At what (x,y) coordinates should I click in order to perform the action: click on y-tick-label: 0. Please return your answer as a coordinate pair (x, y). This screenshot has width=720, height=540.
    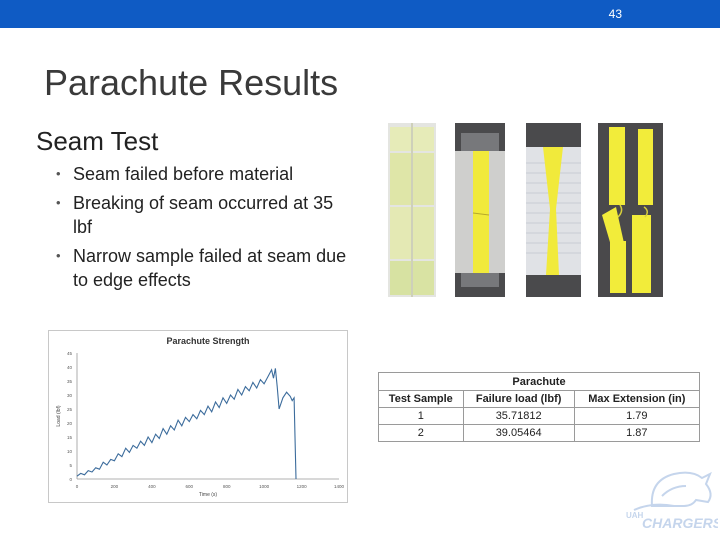
    Looking at the image, I should click on (70, 479).